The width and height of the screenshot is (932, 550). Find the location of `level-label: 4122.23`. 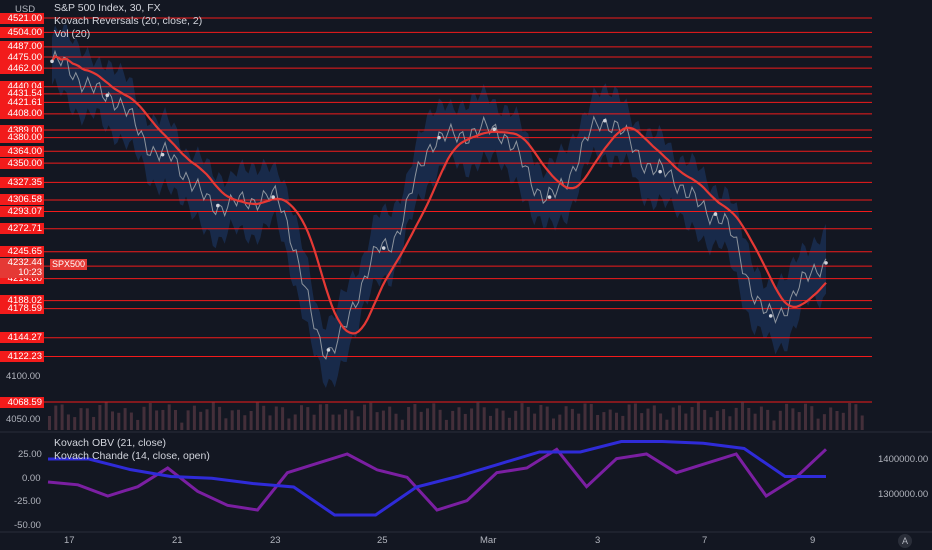

level-label: 4122.23 is located at coordinates (22, 356).